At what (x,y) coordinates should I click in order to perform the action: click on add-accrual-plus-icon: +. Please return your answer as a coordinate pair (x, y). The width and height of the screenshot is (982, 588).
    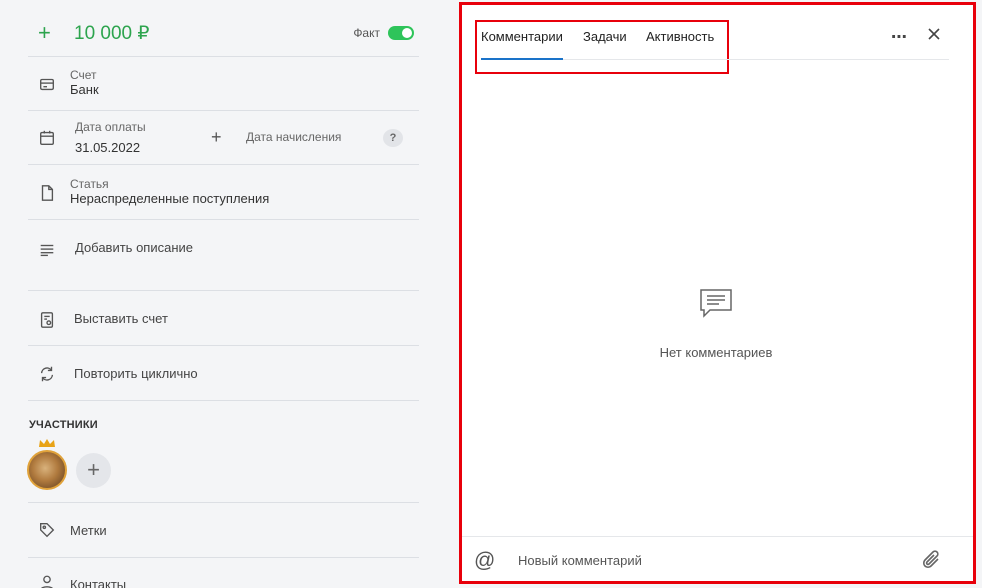
    Looking at the image, I should click on (216, 137).